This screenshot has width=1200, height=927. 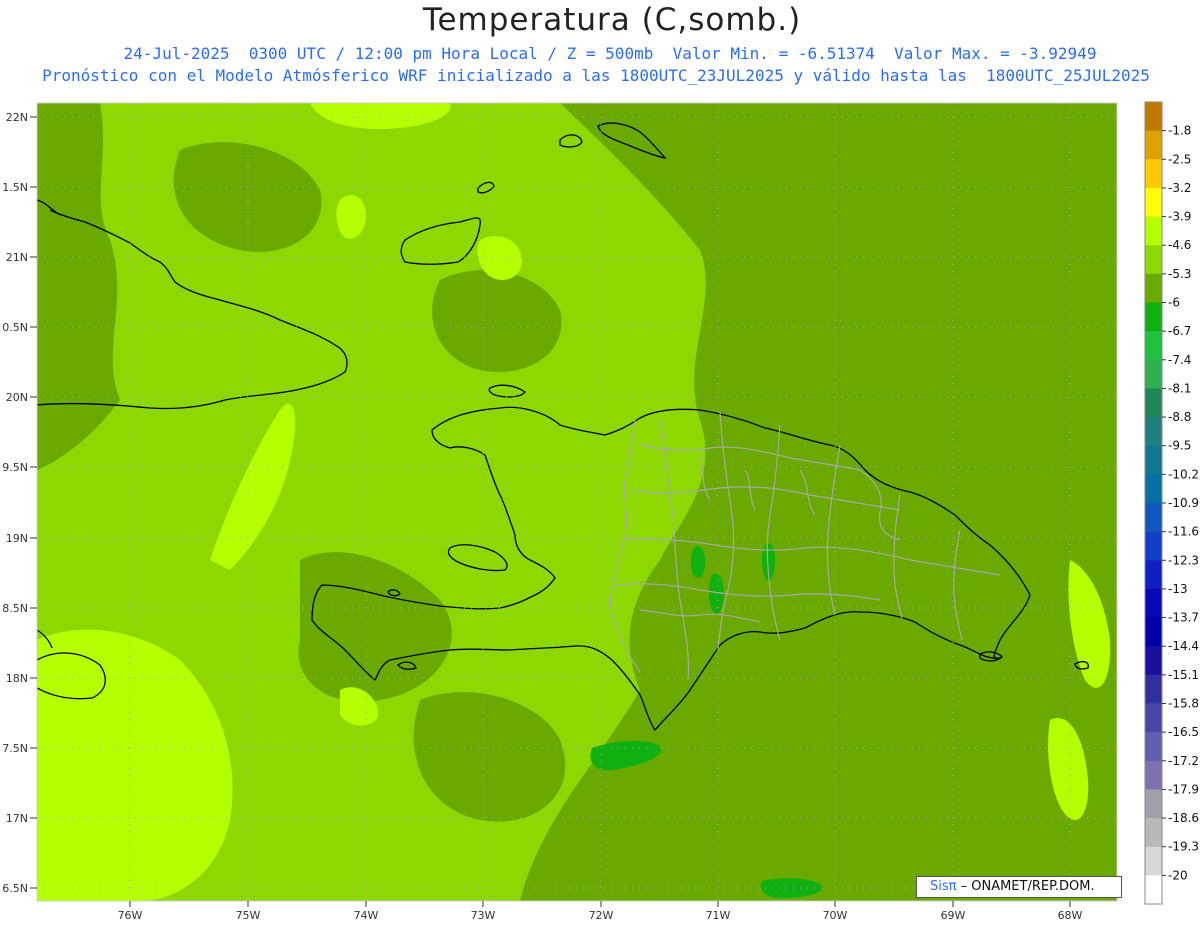 I want to click on colorbar-label: -2.5, so click(x=1179, y=159).